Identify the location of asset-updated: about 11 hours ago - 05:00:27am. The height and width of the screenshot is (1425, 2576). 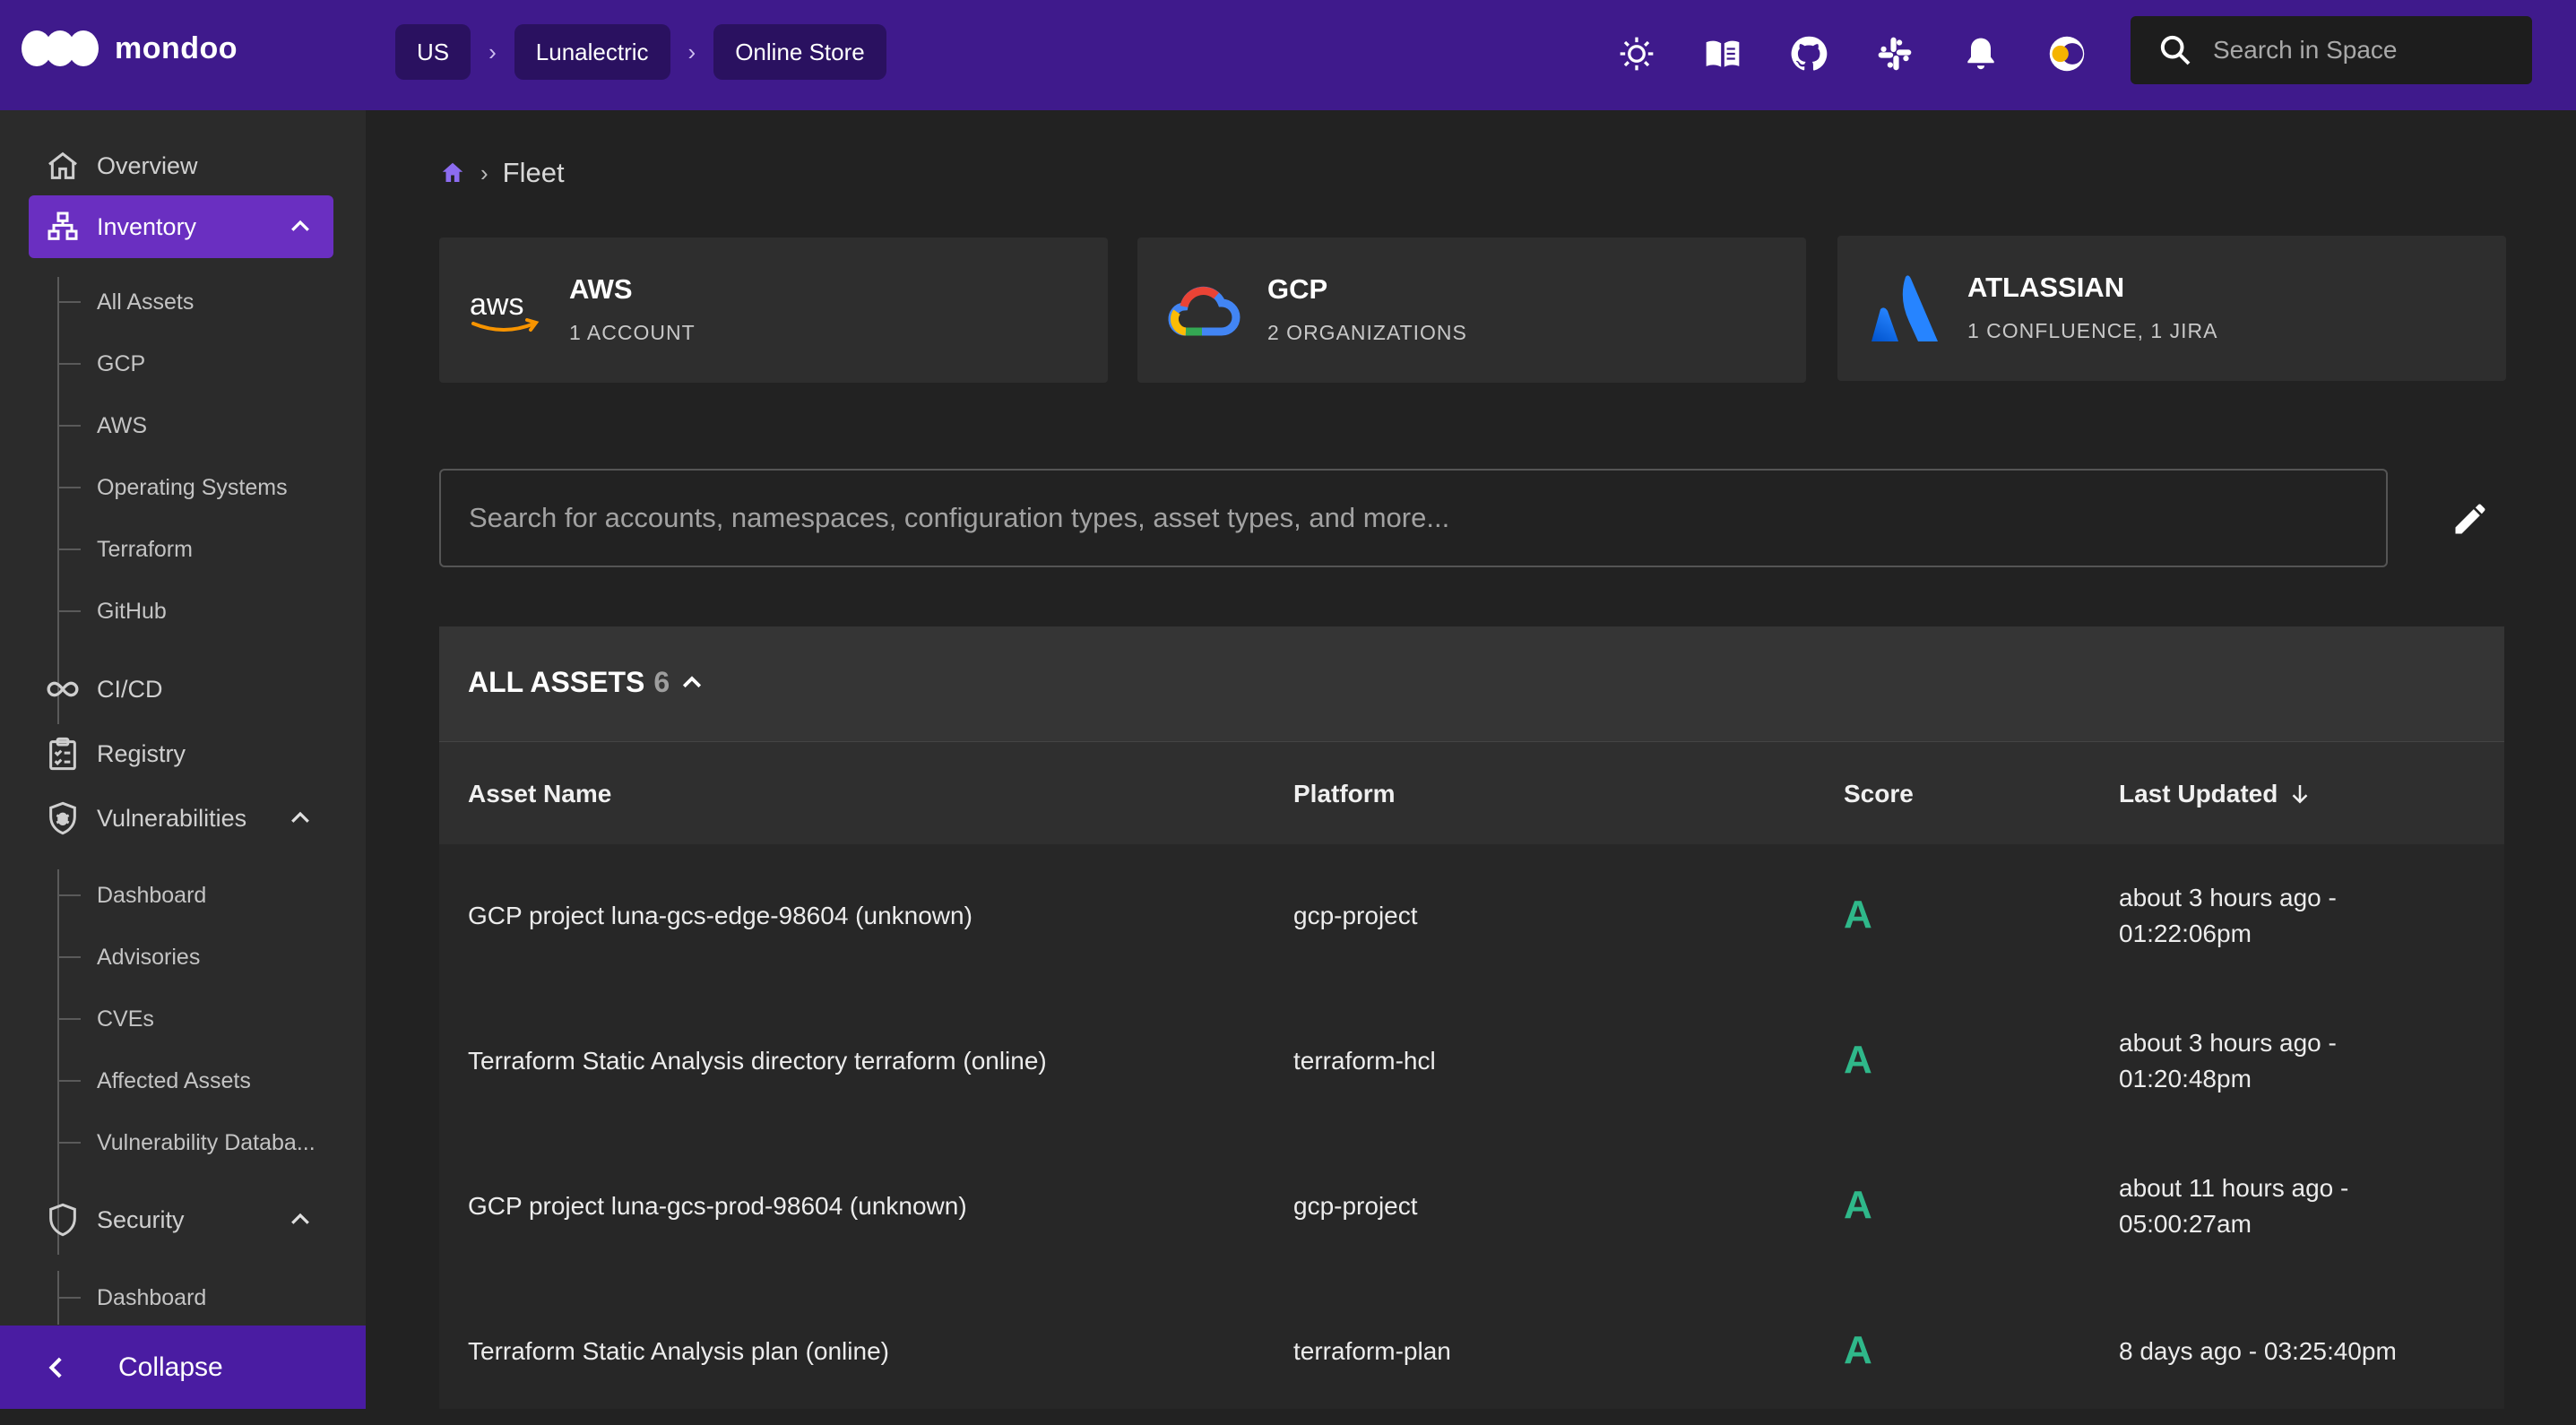
(2233, 1206).